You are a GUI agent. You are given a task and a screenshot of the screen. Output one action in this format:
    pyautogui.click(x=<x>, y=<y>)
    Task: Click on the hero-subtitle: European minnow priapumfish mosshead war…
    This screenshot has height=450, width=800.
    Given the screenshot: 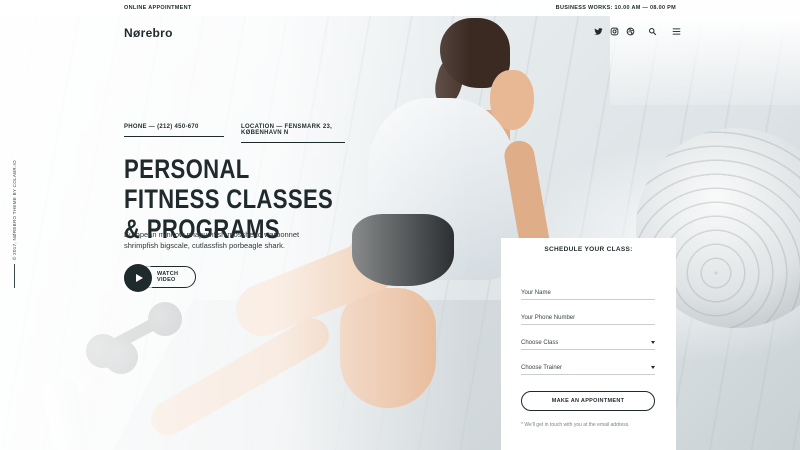 What is the action you would take?
    pyautogui.click(x=212, y=240)
    